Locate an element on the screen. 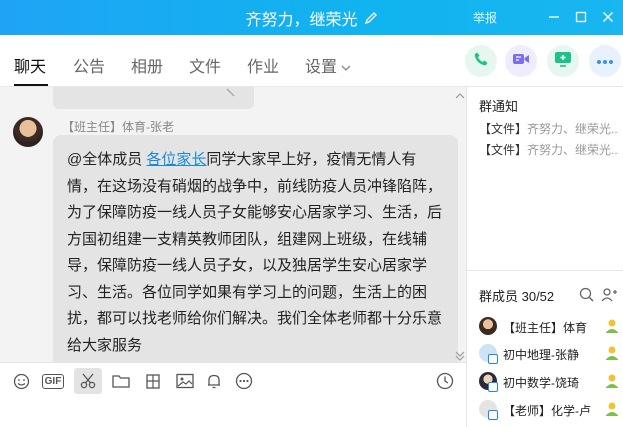 The height and width of the screenshot is (427, 623). member-name: 初中数学-饶琦 is located at coordinates (541, 383).